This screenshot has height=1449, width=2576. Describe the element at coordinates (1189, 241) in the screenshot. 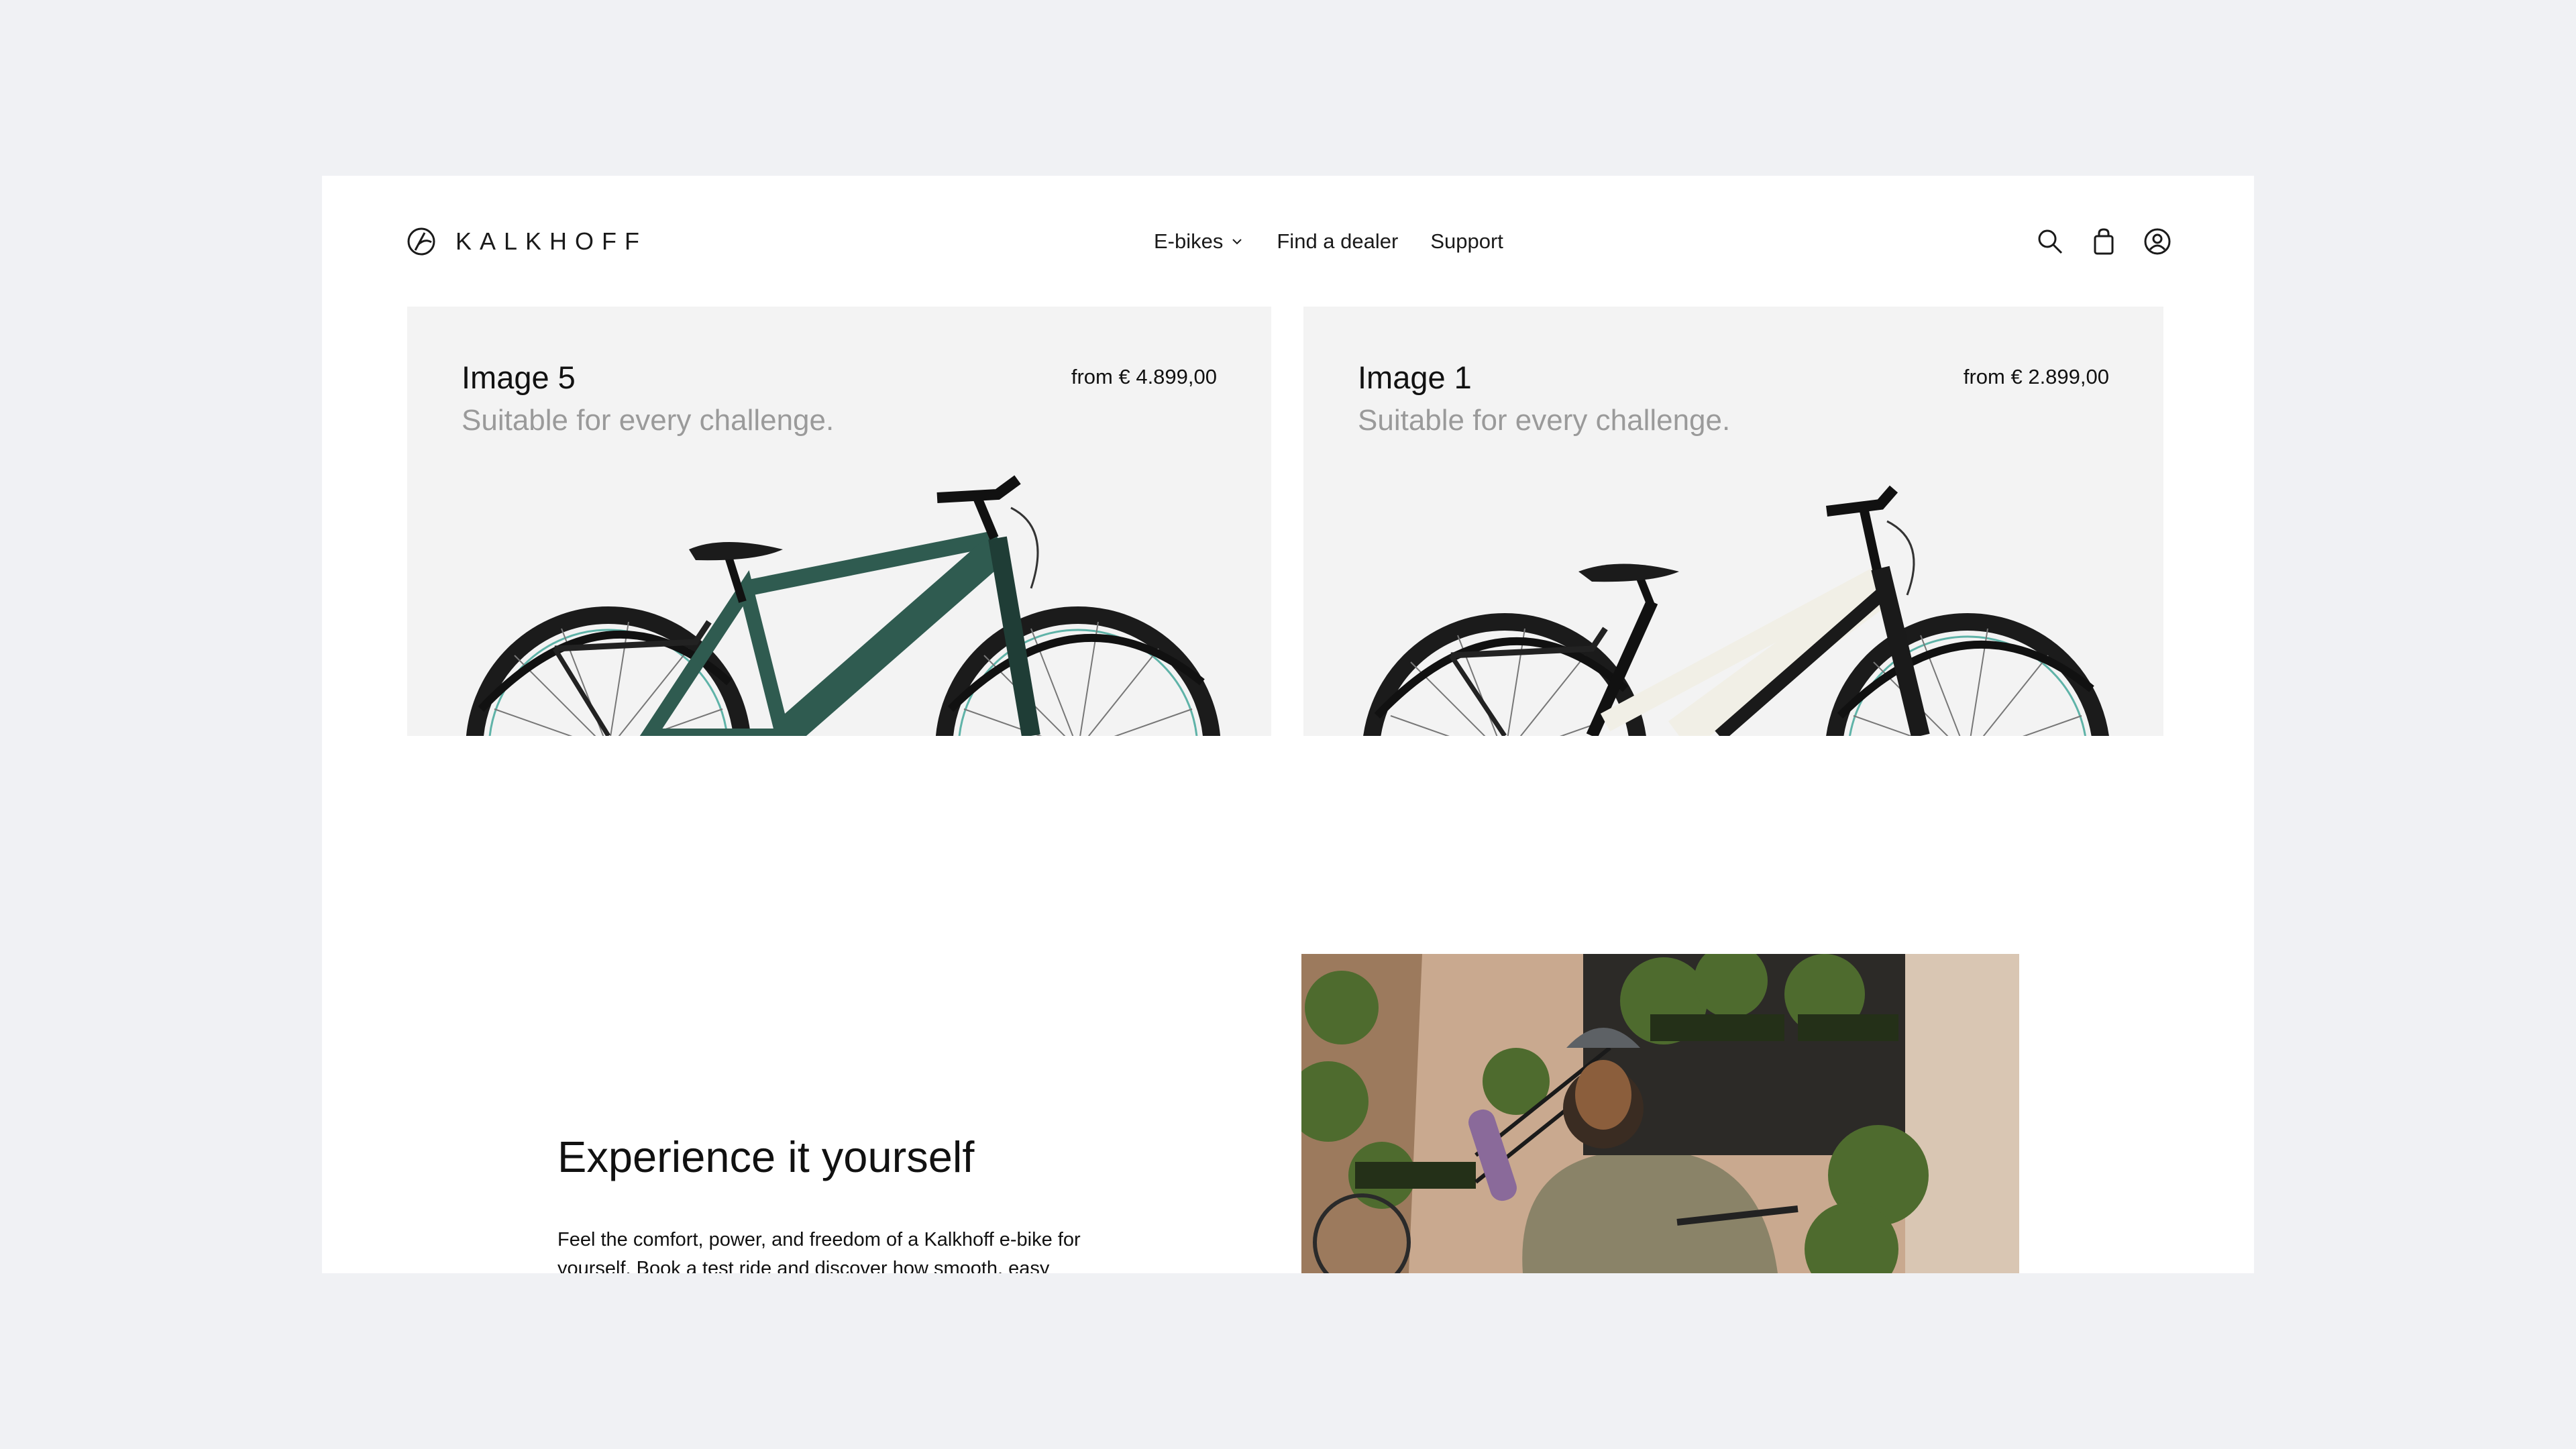

I see `nav-item-label: E-bikes` at that location.